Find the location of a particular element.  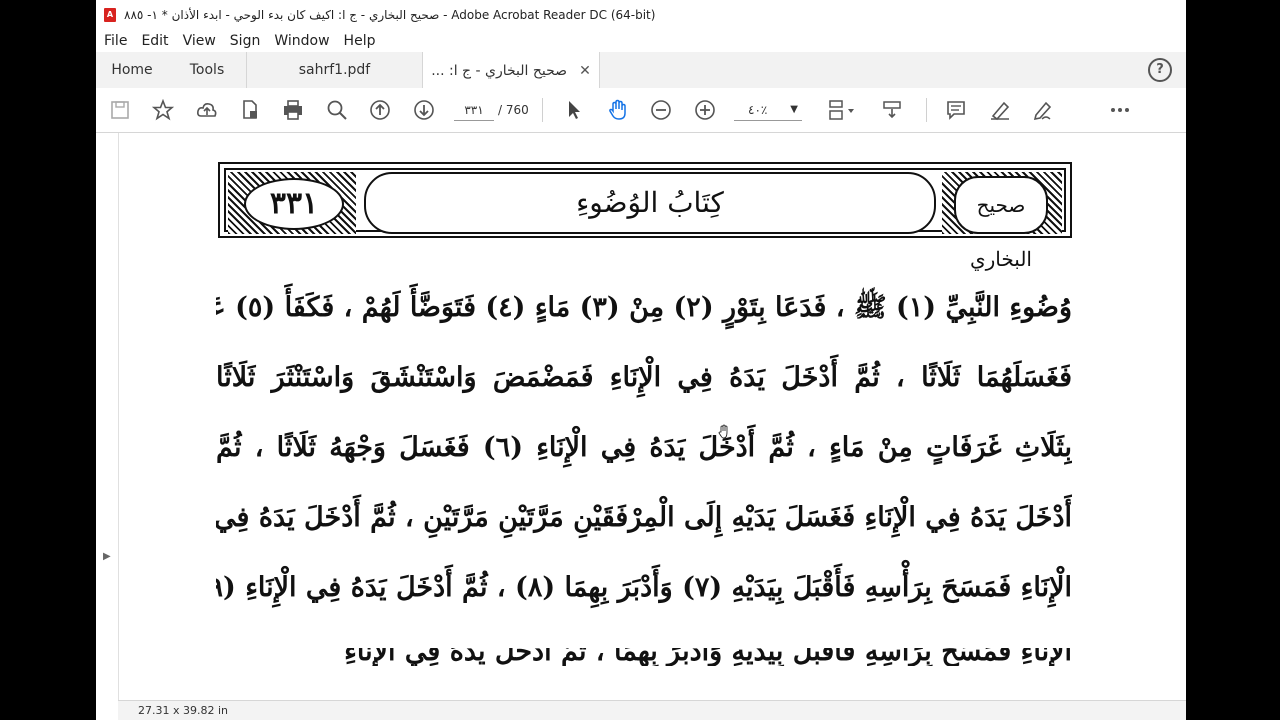

zoom-level-value: ٤٠٪ is located at coordinates (758, 110).